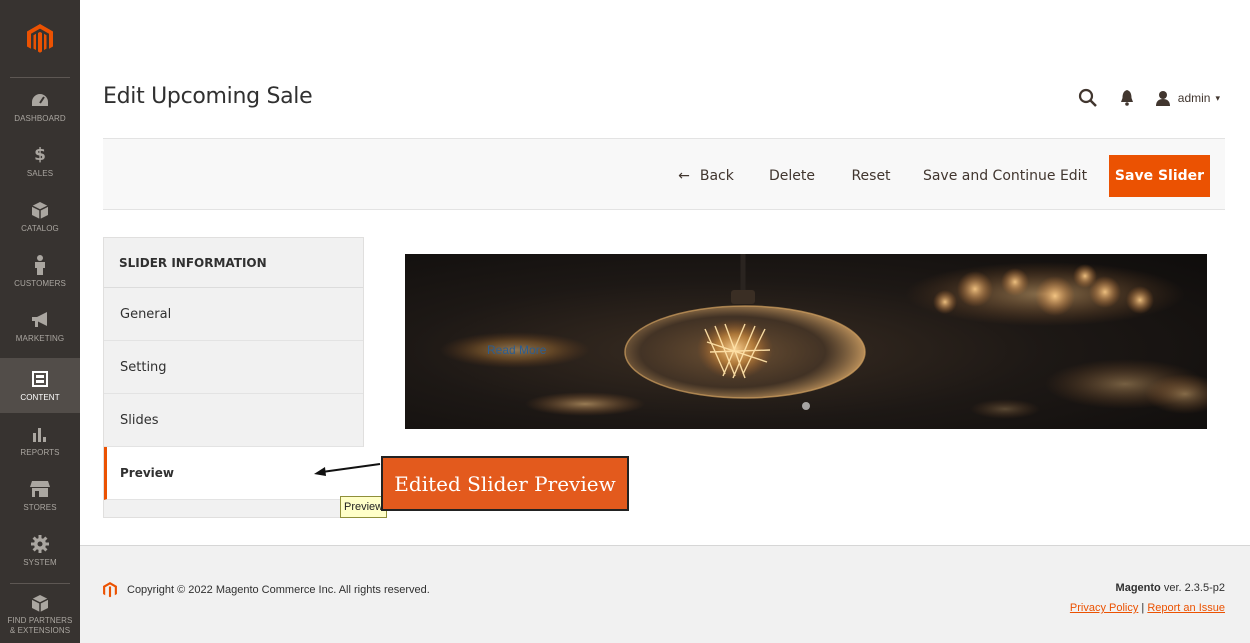 Image resolution: width=1250 pixels, height=643 pixels. I want to click on bar-chart-icon, so click(40, 434).